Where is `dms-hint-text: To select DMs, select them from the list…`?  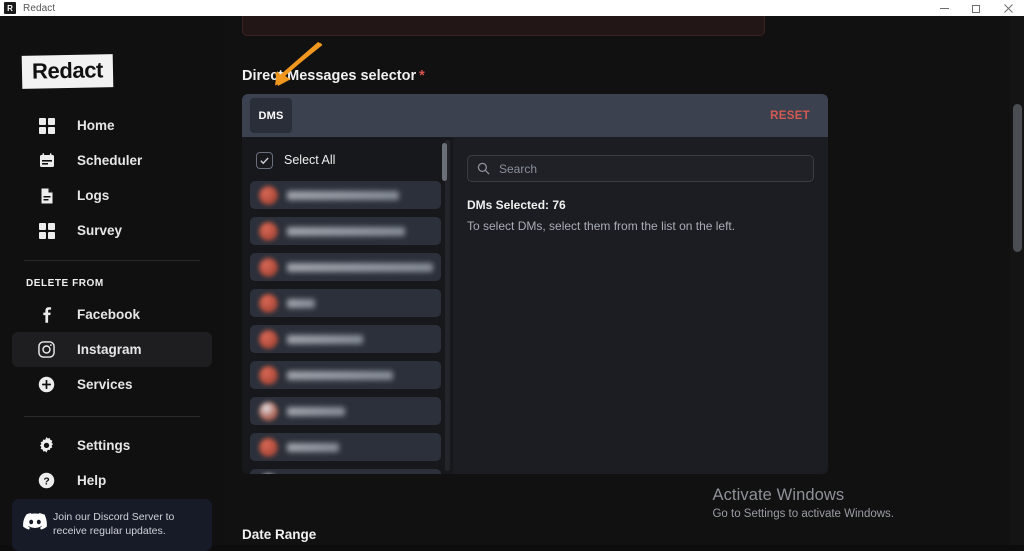 dms-hint-text: To select DMs, select them from the list… is located at coordinates (601, 226).